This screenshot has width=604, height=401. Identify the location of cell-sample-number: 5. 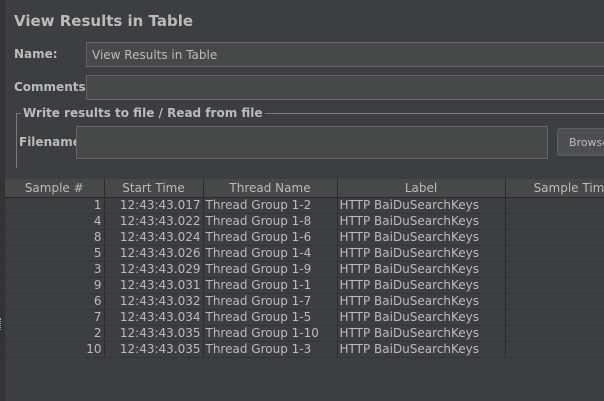
(55, 253).